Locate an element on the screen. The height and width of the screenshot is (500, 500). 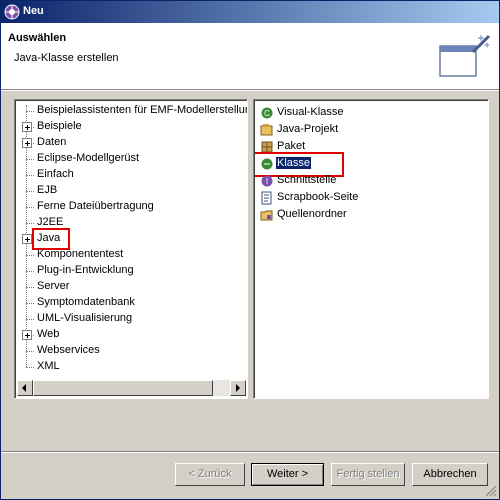
tree-horizontal-scrollbar is located at coordinates (131, 388).